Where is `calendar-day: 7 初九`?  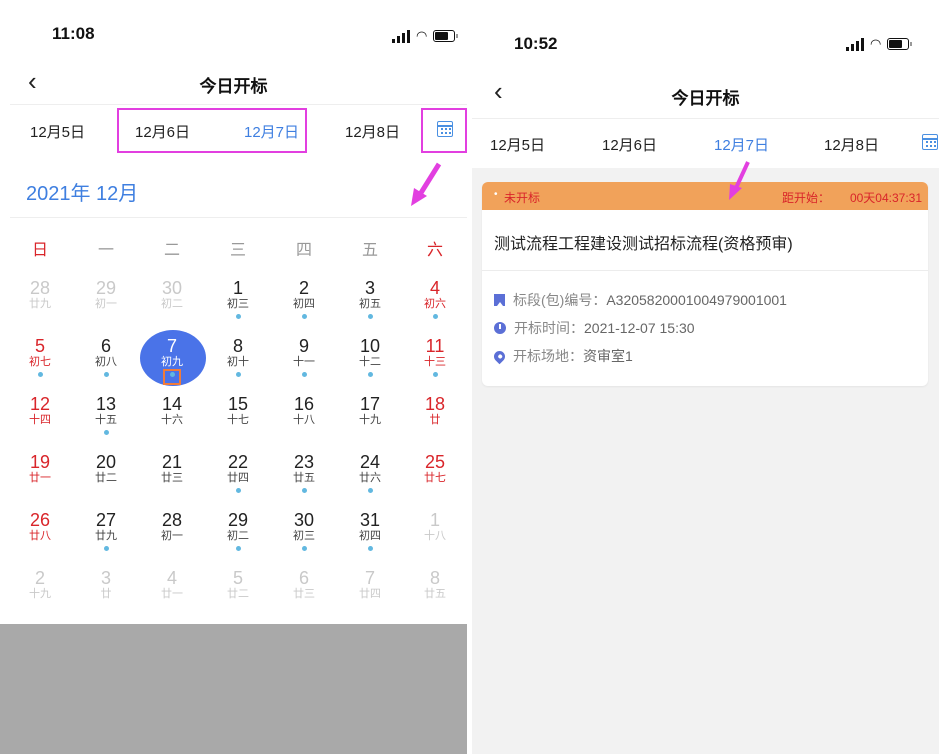
calendar-day: 7 初九 is located at coordinates (172, 365).